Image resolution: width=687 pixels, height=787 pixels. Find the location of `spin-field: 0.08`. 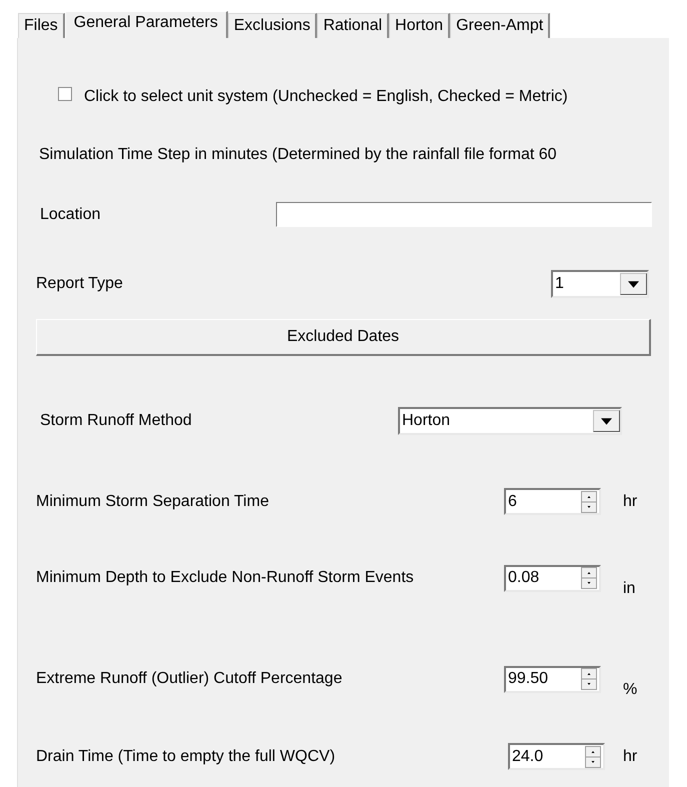

spin-field: 0.08 is located at coordinates (552, 578).